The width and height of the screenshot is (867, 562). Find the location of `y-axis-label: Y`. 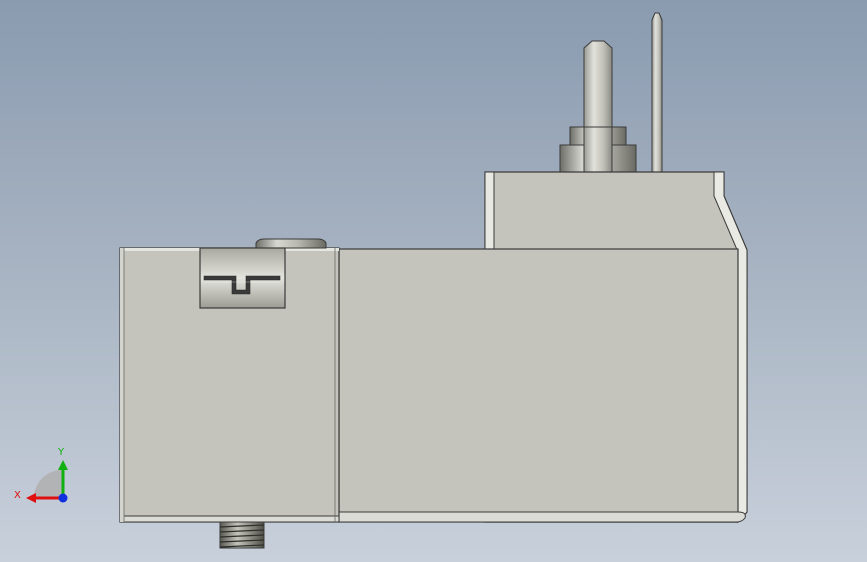

y-axis-label: Y is located at coordinates (61, 452).